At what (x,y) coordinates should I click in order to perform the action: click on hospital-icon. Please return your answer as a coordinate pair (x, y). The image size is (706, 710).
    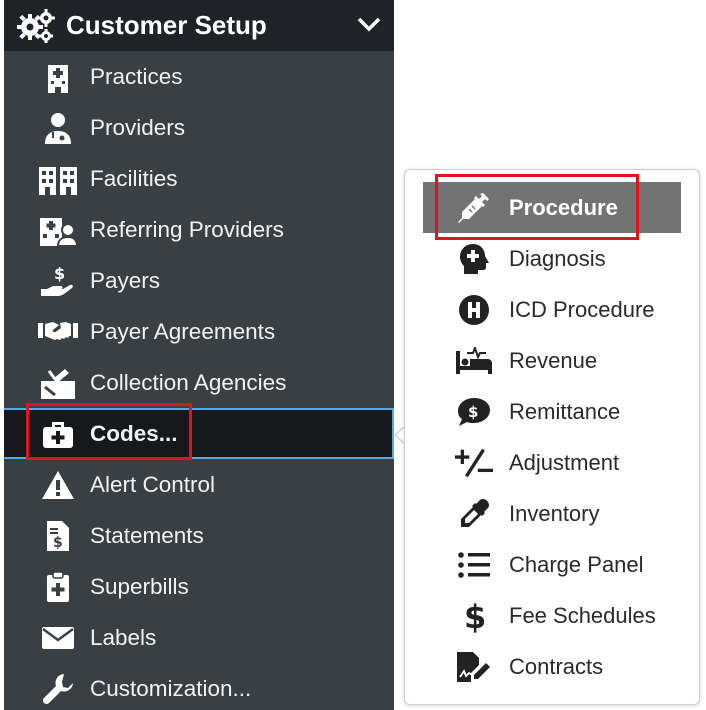
    Looking at the image, I should click on (58, 77).